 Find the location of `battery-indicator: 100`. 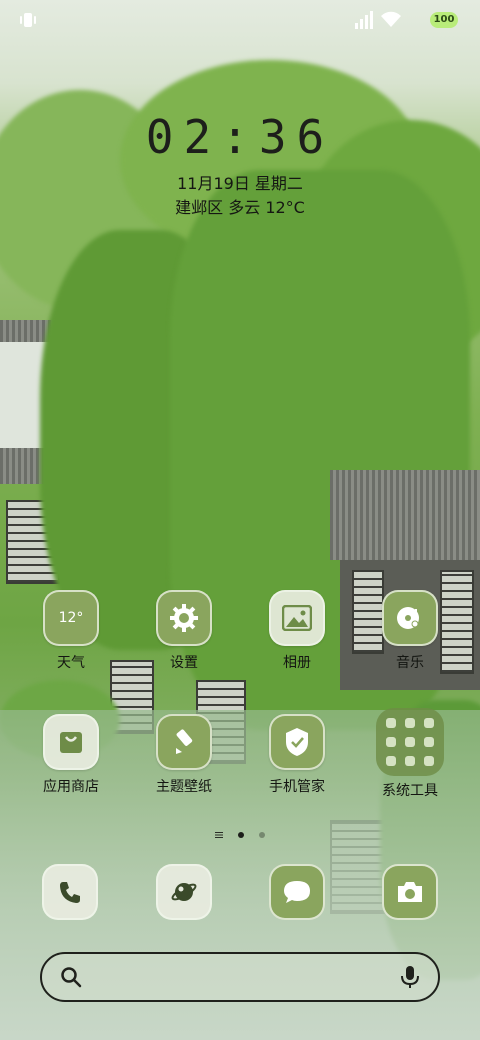

battery-indicator: 100 is located at coordinates (444, 20).